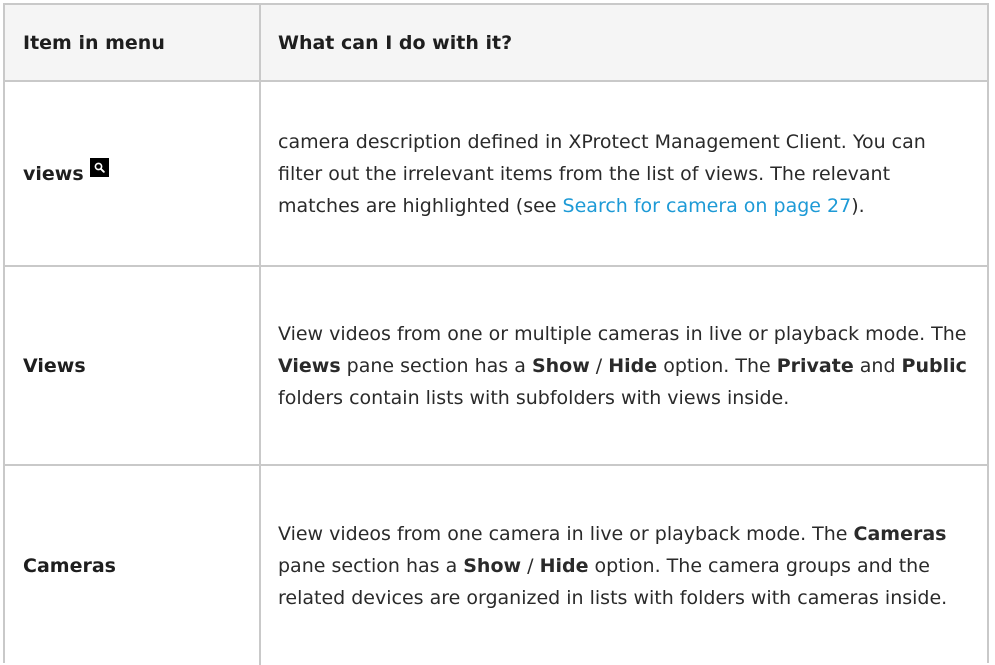  I want to click on table-header-row: Item in menu What can I do with it?, so click(496, 43).